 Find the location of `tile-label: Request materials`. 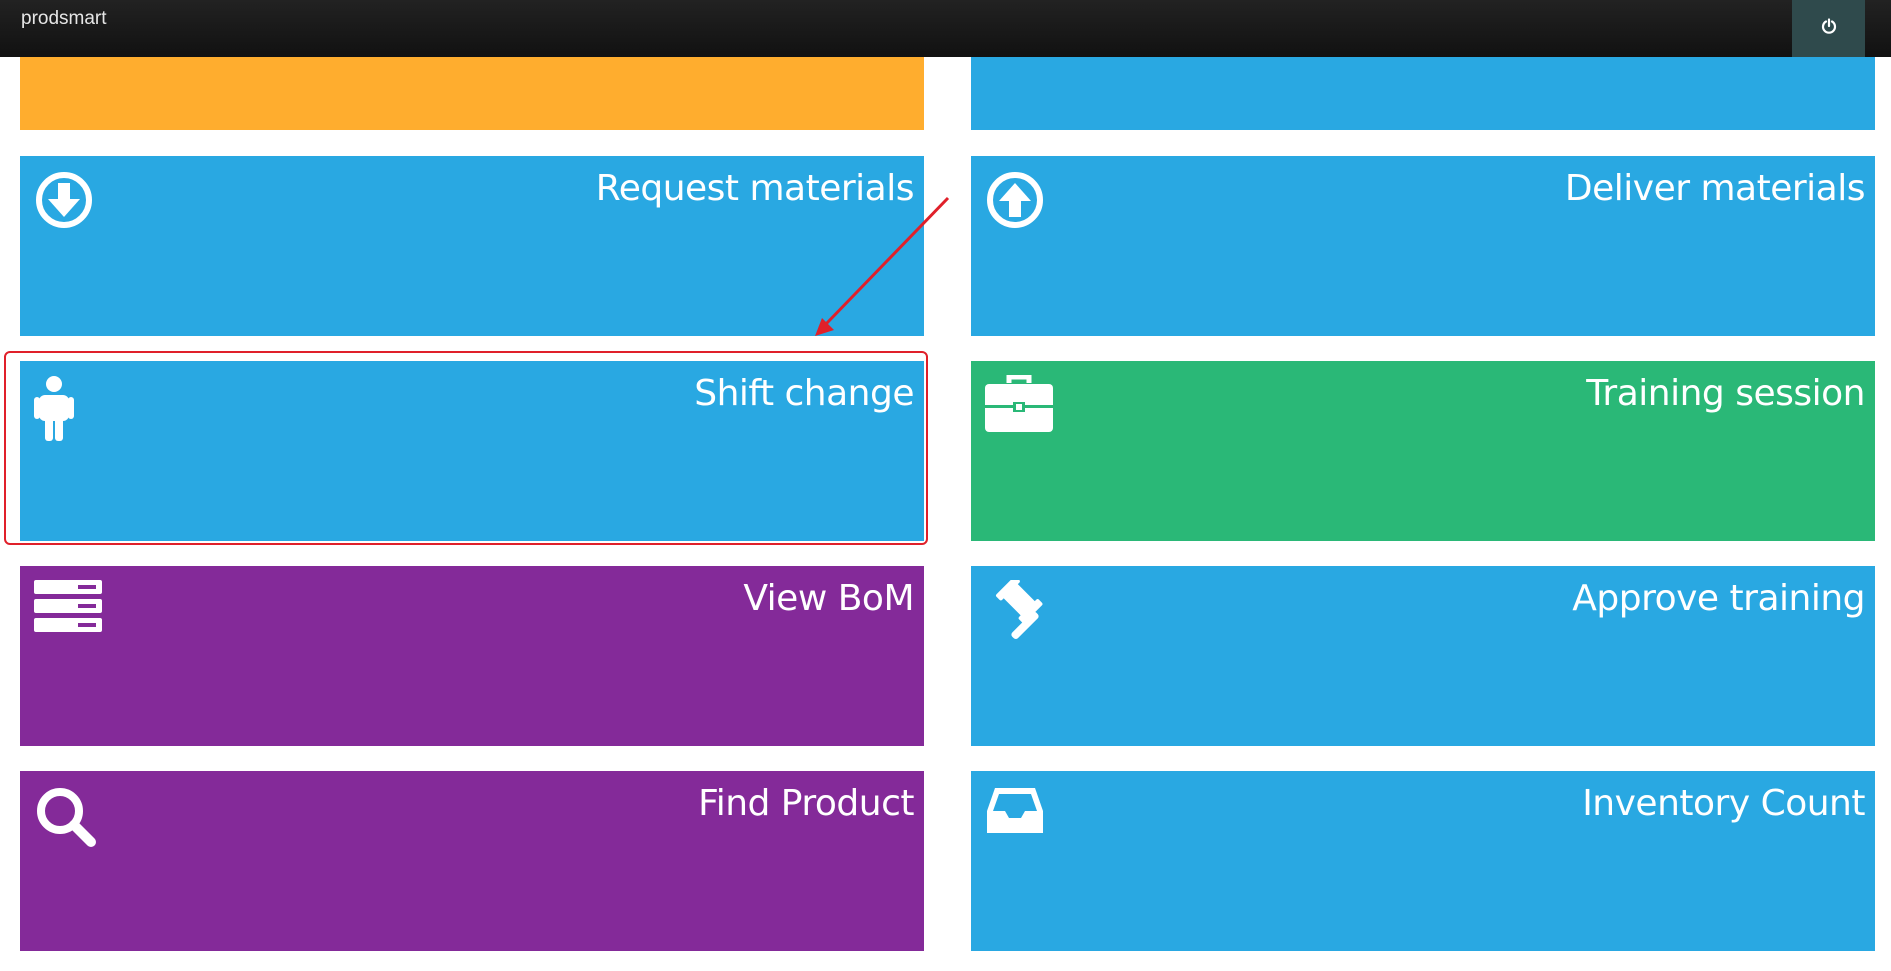

tile-label: Request materials is located at coordinates (755, 188).